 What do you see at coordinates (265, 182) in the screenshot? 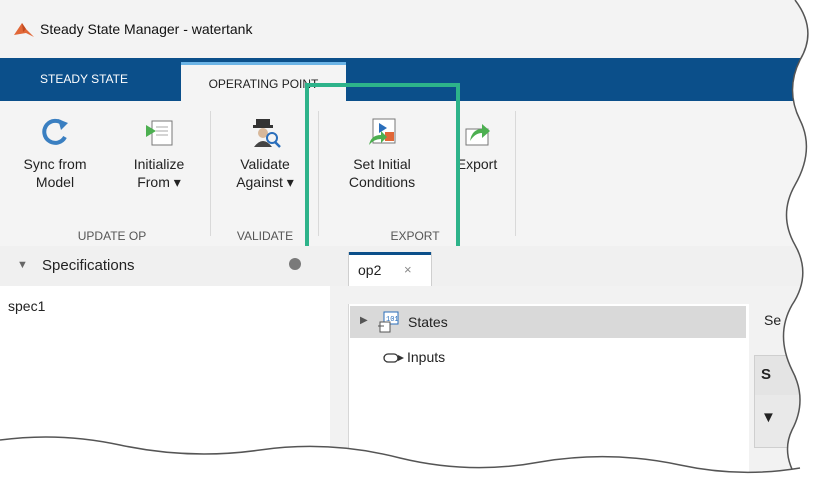
I see `validate-label-line2: Against ▾` at bounding box center [265, 182].